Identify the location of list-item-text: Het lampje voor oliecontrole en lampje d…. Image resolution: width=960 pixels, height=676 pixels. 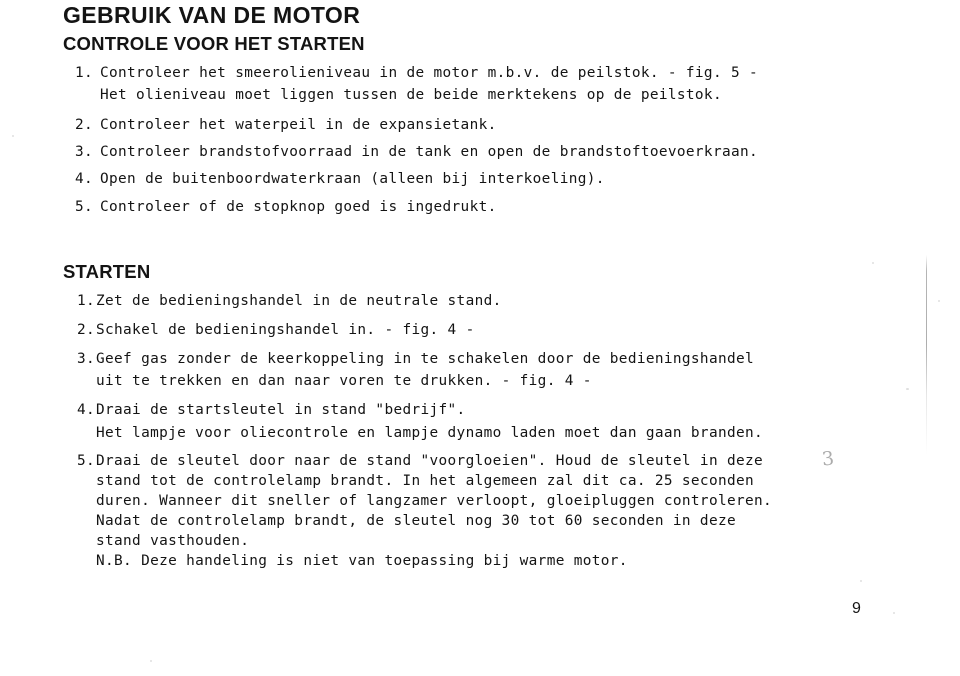
(430, 433).